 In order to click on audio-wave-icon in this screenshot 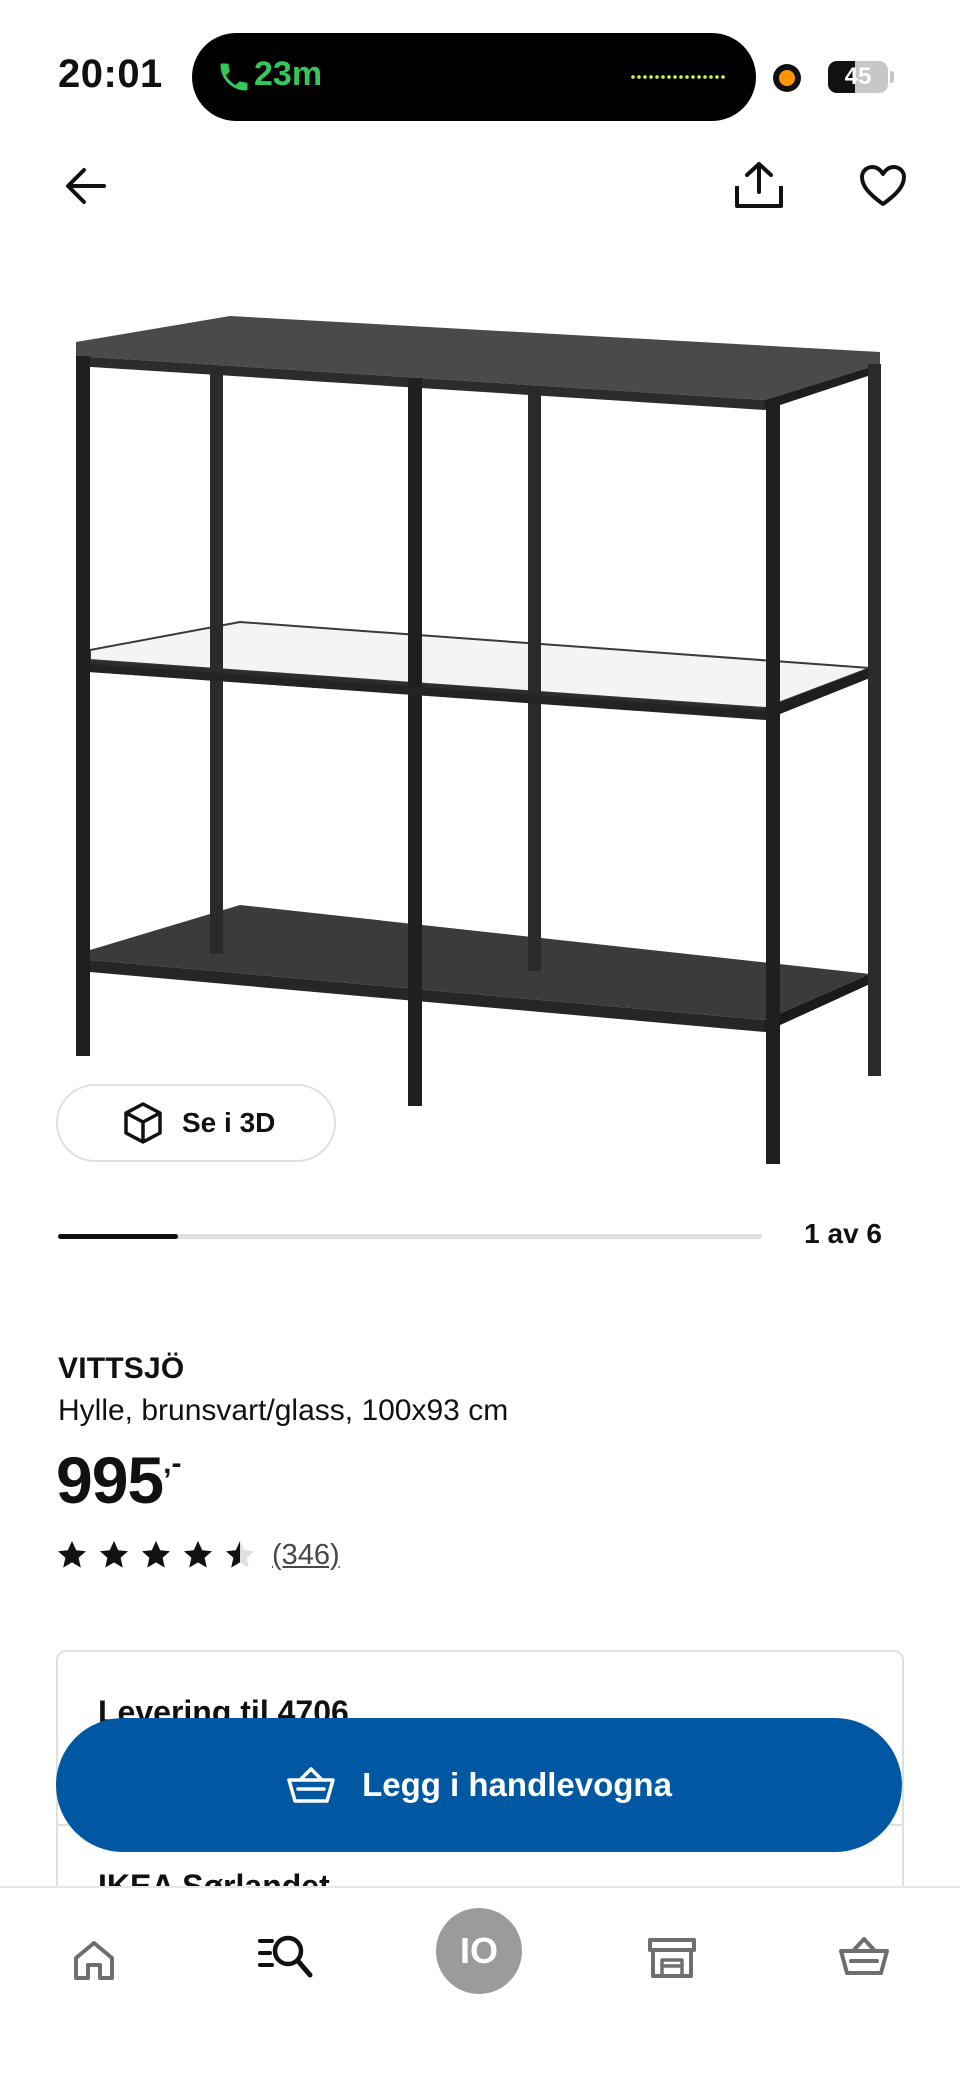, I will do `click(678, 77)`.